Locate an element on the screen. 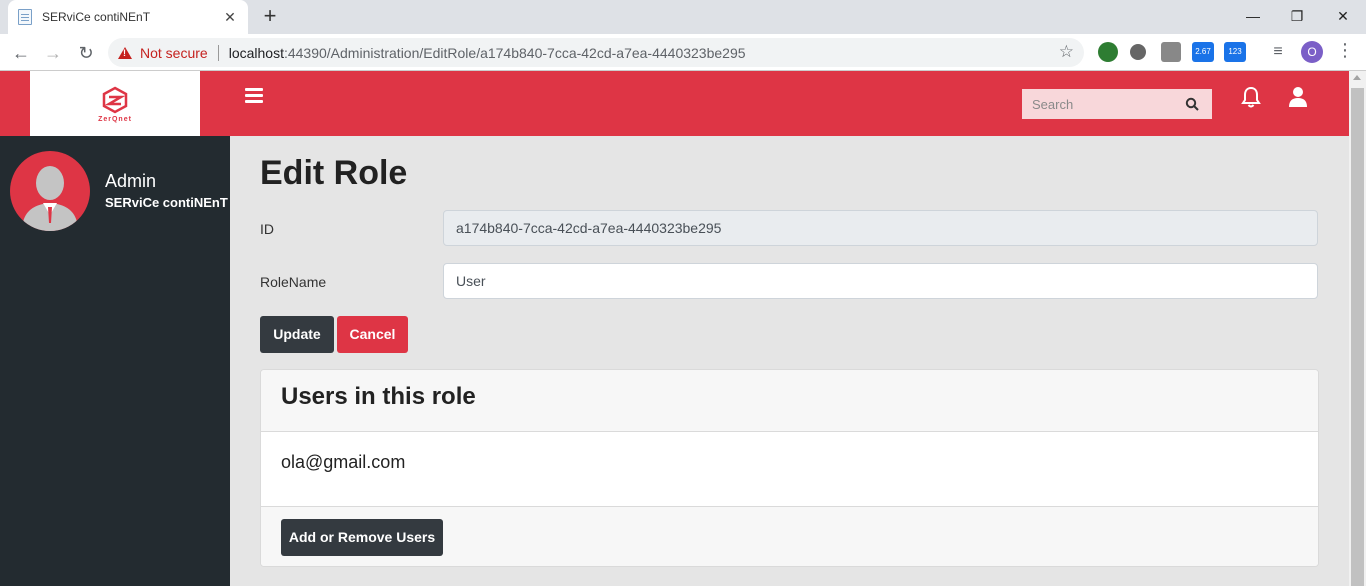 The height and width of the screenshot is (586, 1366). id-field: a174b840-7cca-42cd-a7ea-4440323be295 is located at coordinates (880, 228).